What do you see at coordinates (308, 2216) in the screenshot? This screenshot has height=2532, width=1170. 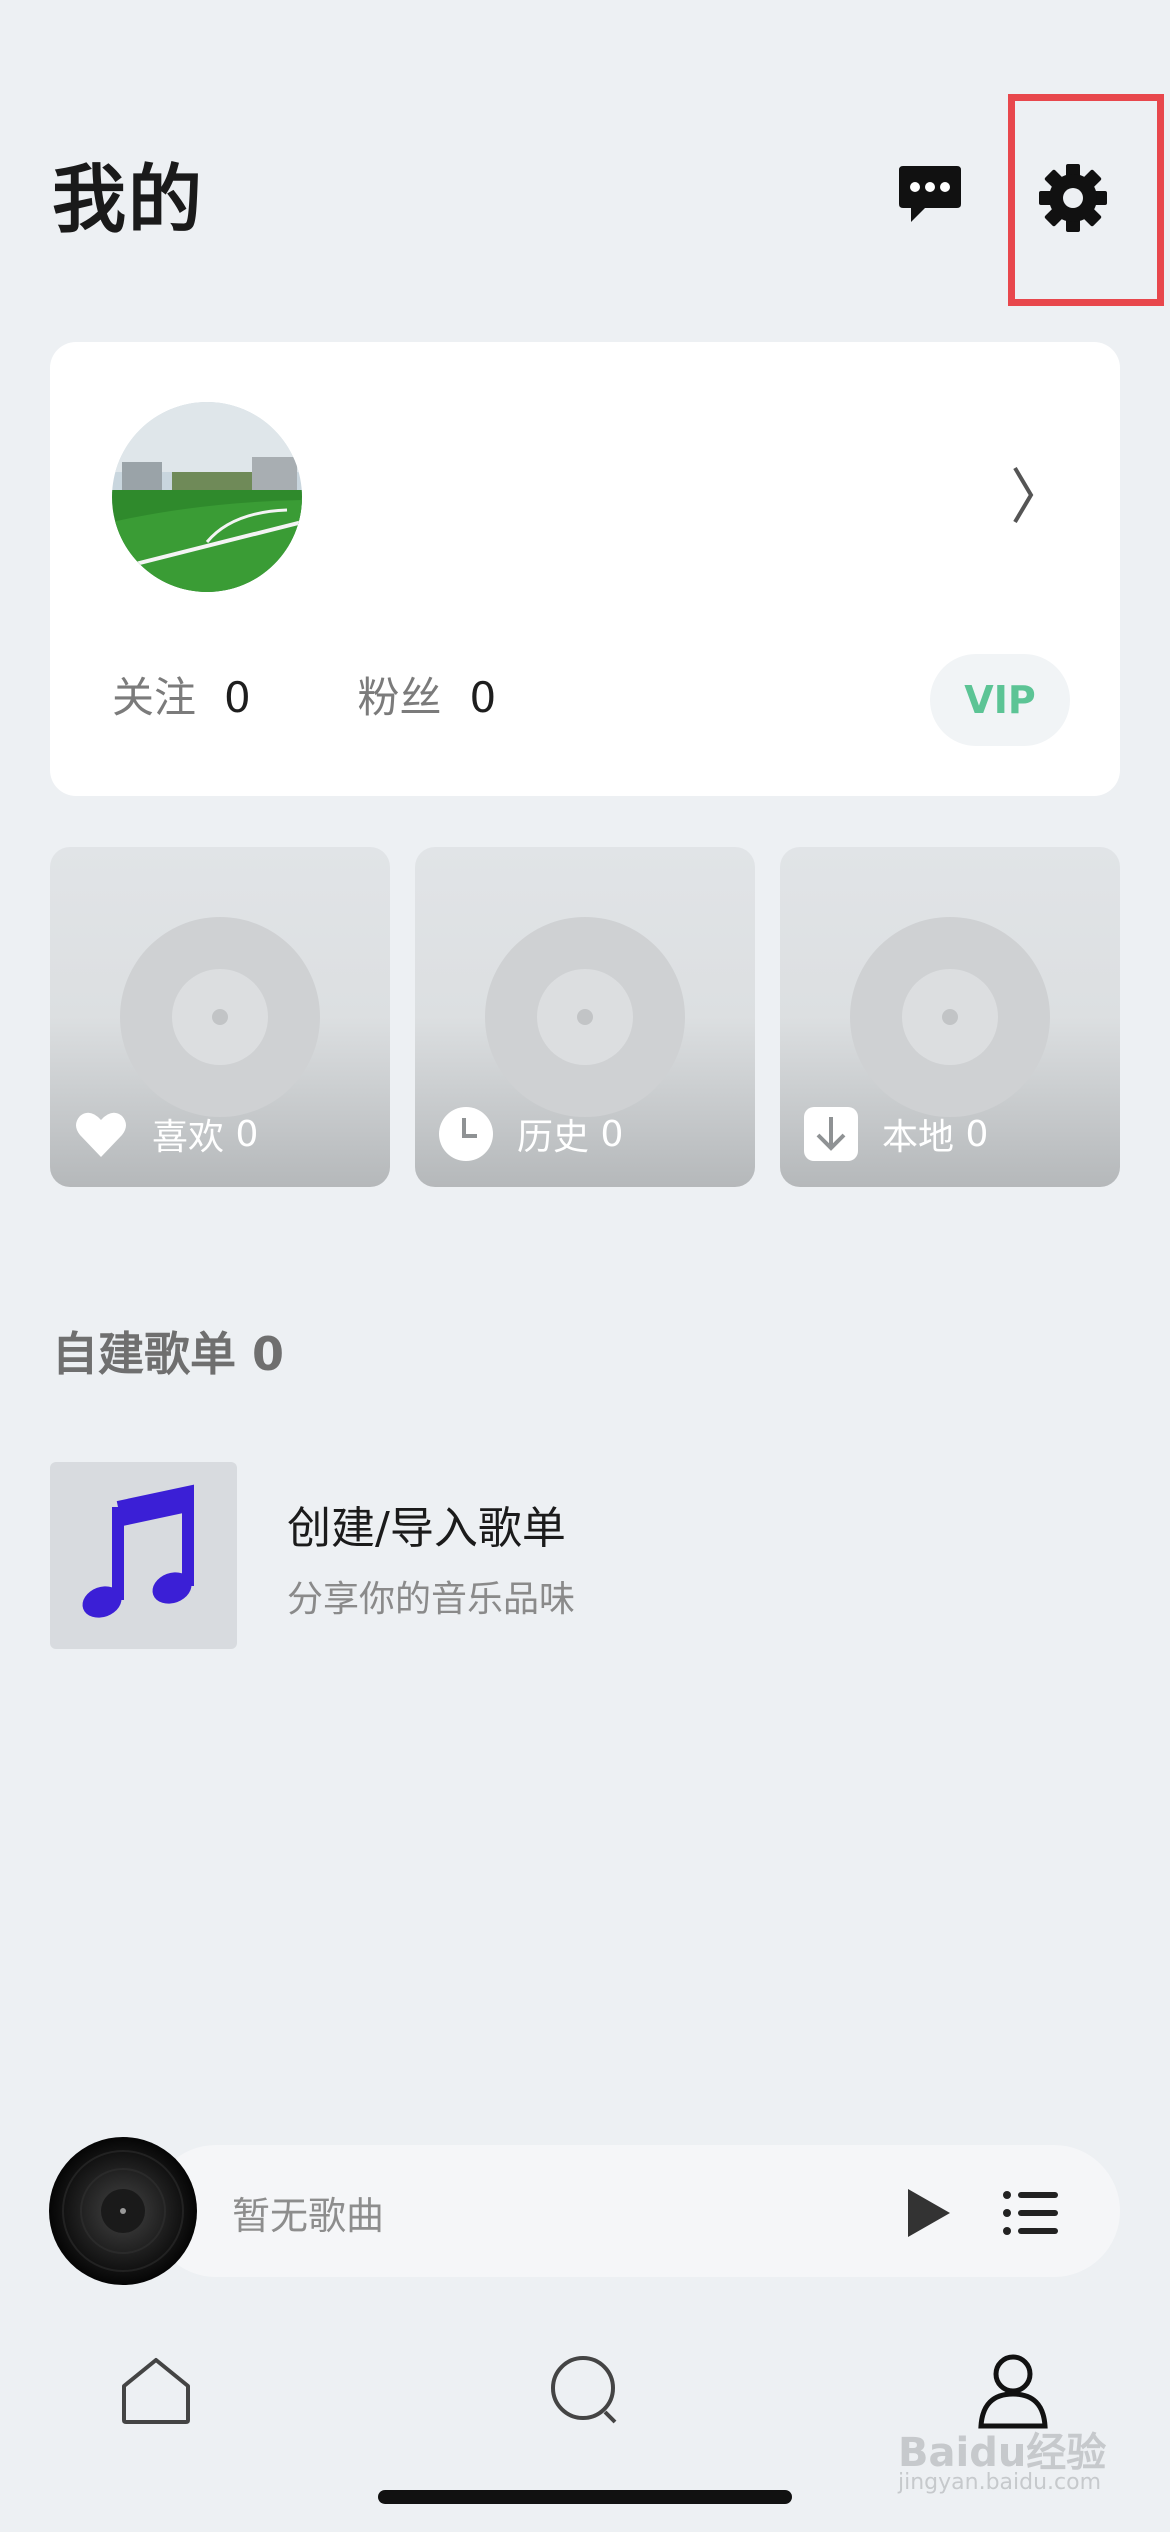 I see `now-playing-text: 暂无歌曲` at bounding box center [308, 2216].